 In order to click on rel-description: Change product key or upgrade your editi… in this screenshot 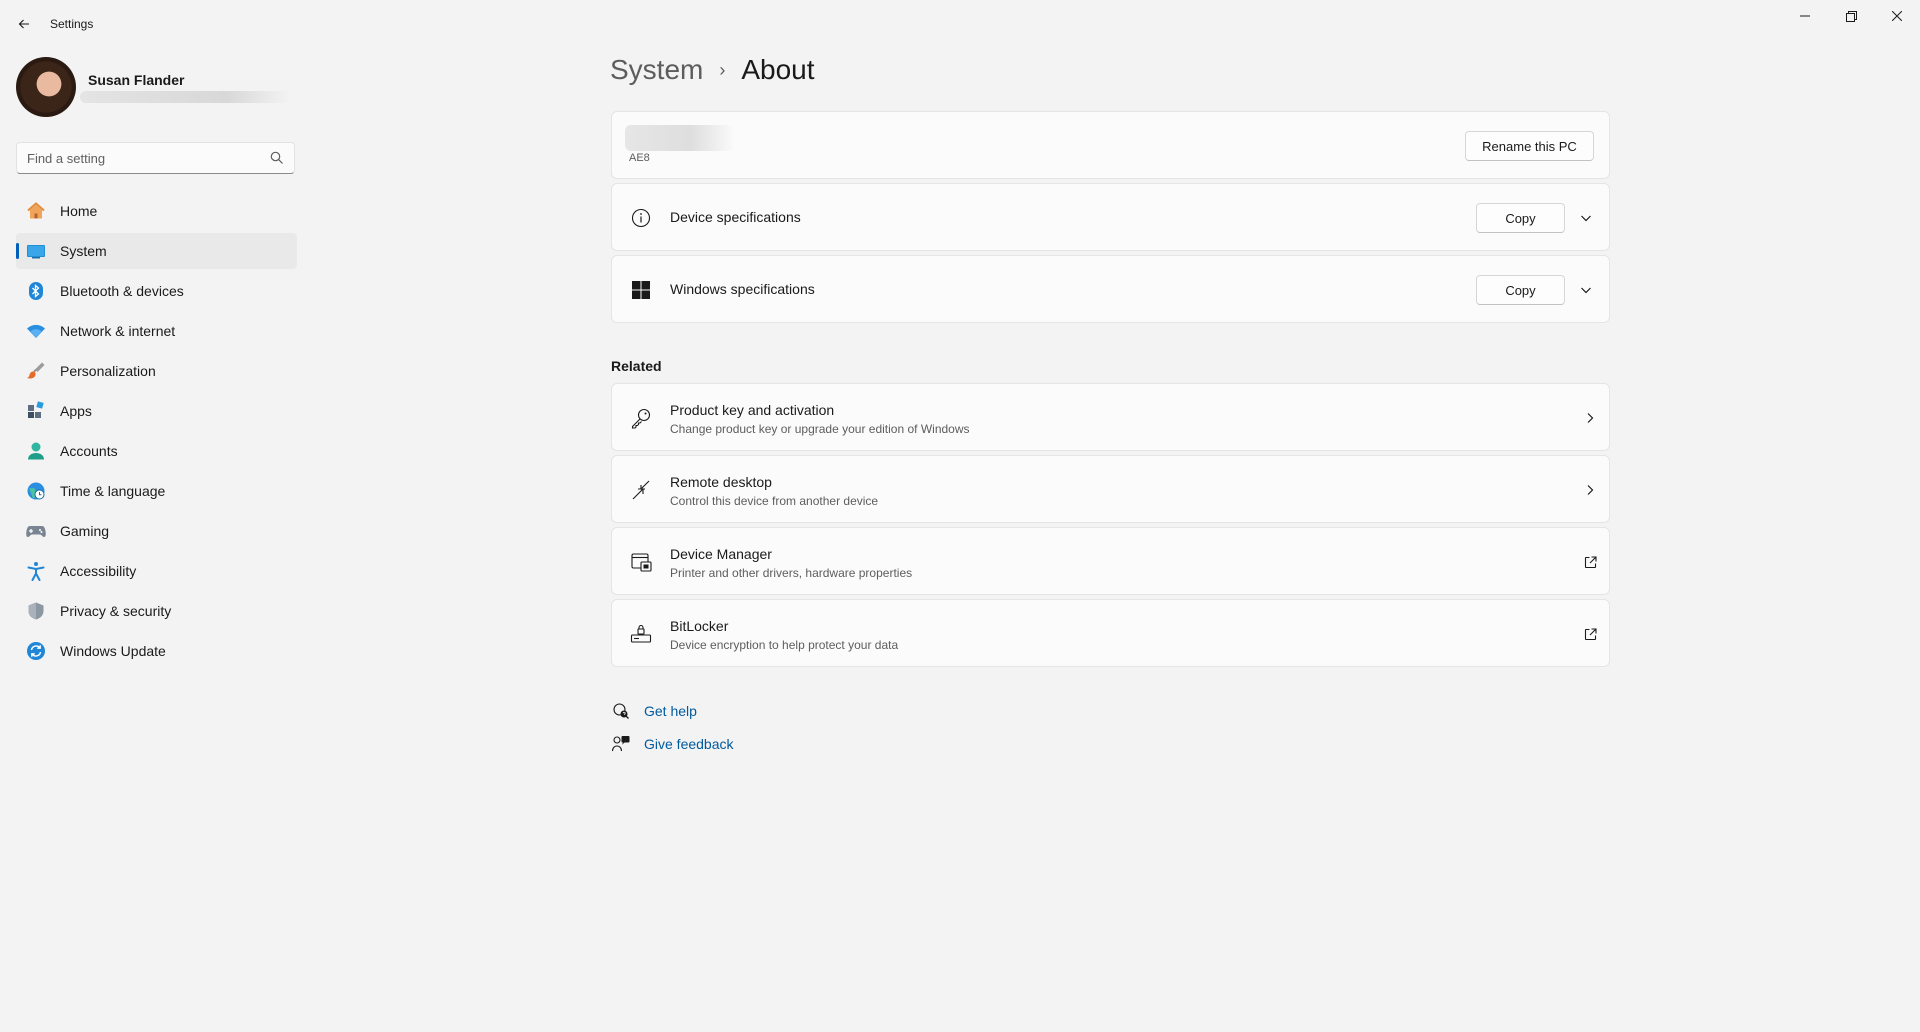, I will do `click(820, 429)`.